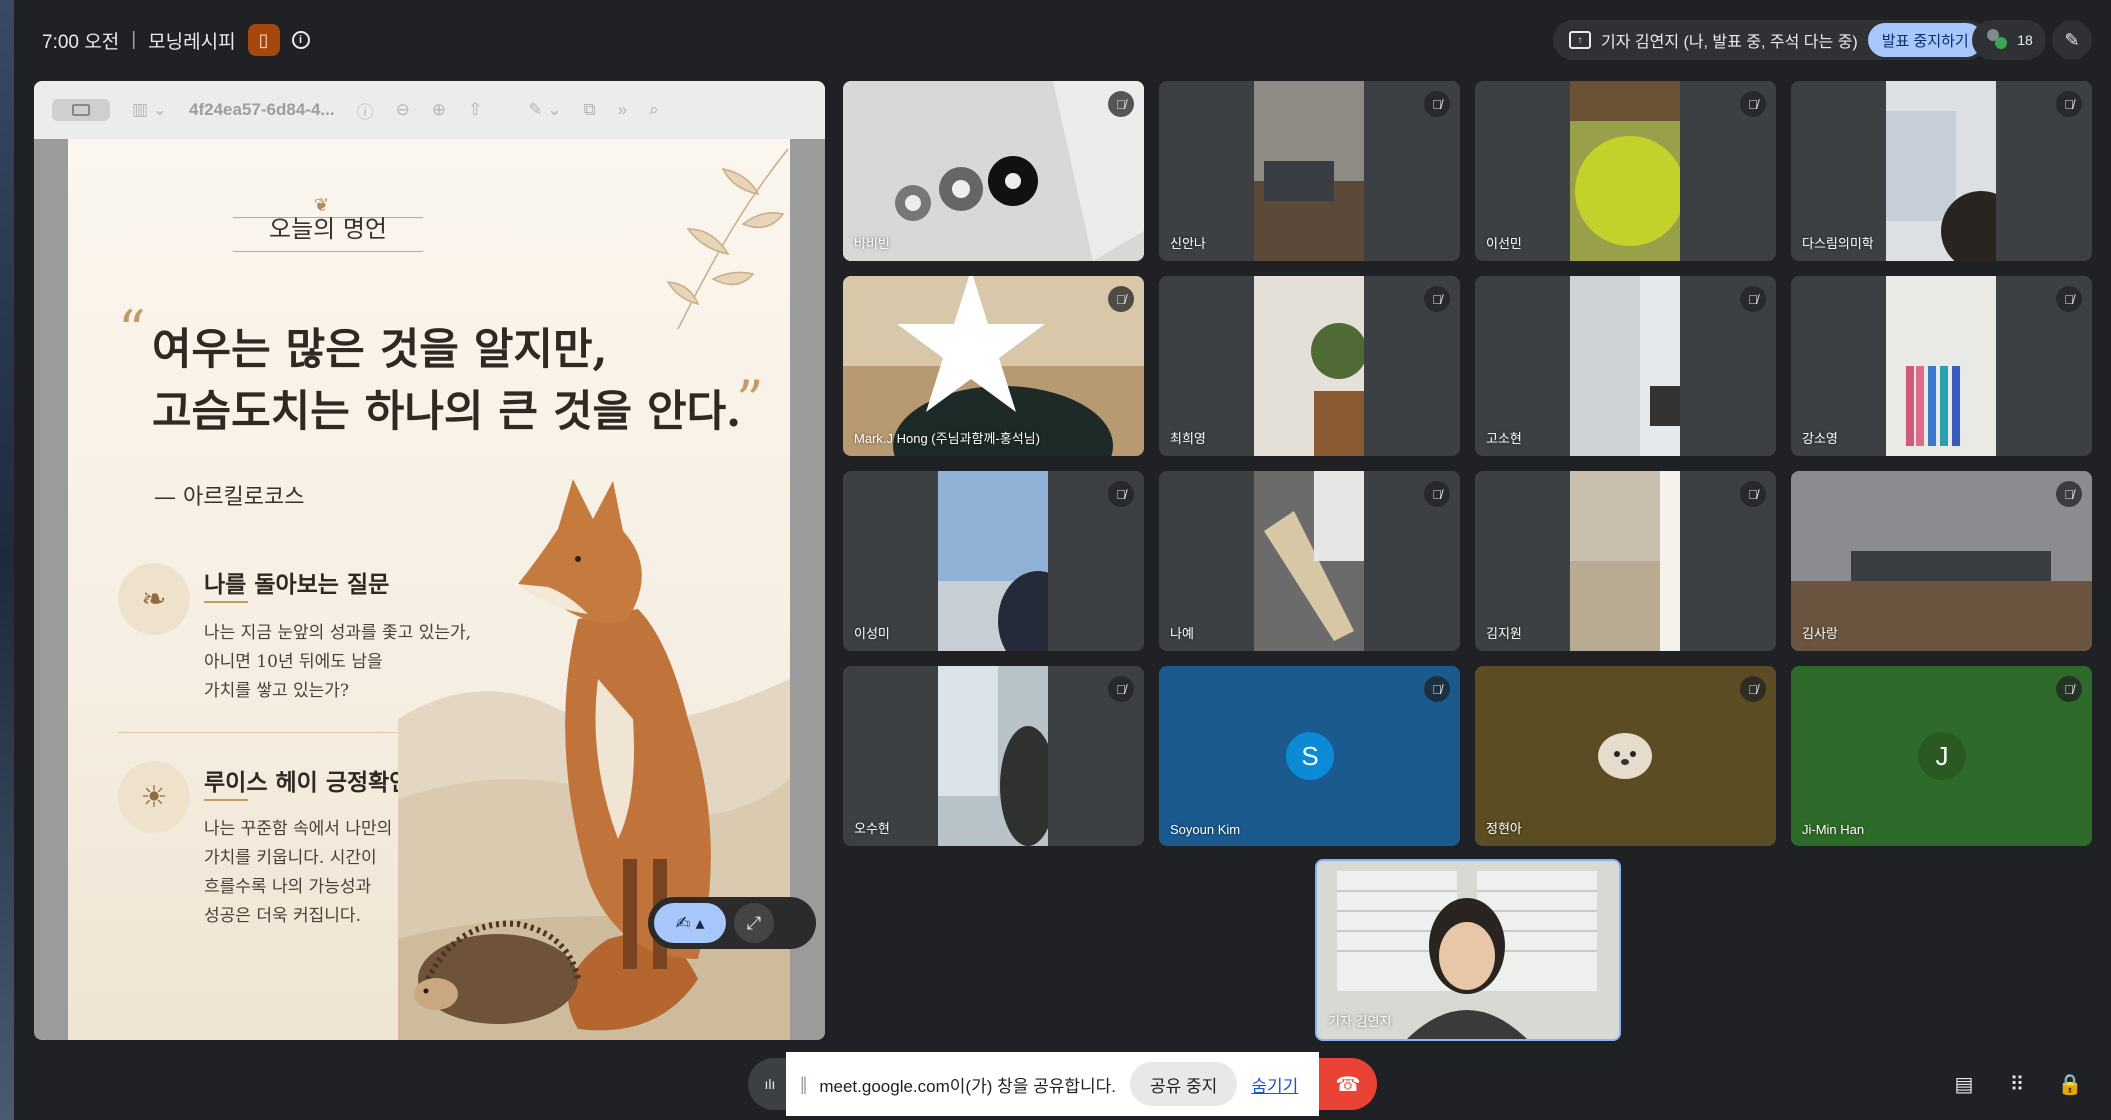 Image resolution: width=2111 pixels, height=1120 pixels. I want to click on avatar: S, so click(1310, 756).